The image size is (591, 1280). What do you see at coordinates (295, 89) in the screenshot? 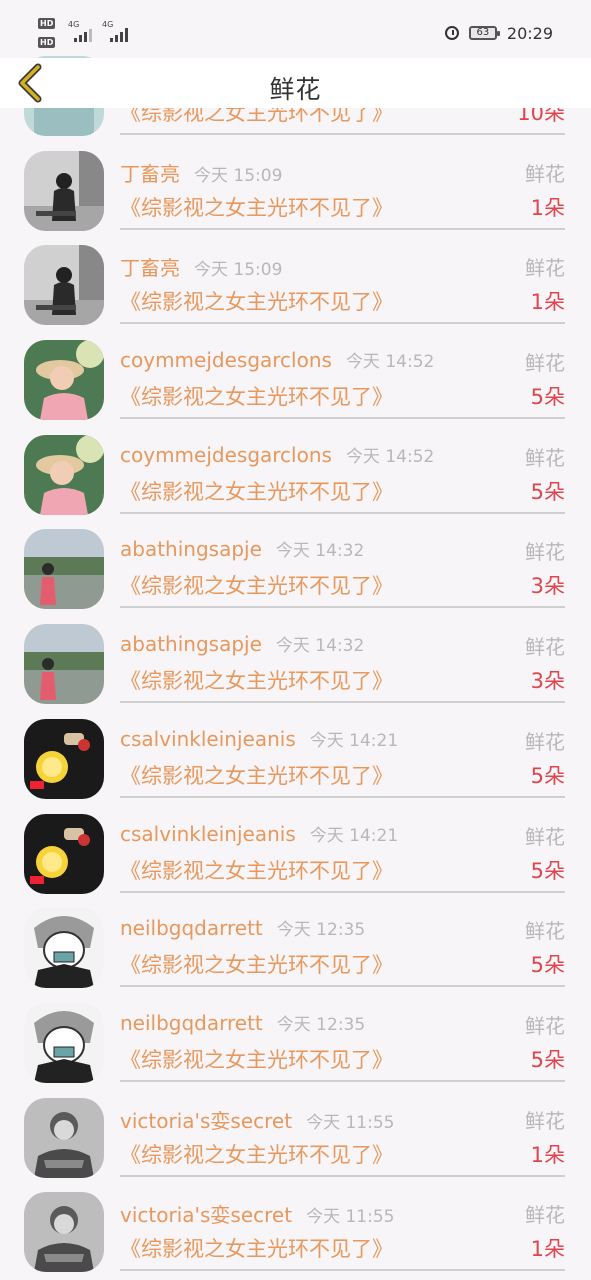
I see `page-title: 鲜花` at bounding box center [295, 89].